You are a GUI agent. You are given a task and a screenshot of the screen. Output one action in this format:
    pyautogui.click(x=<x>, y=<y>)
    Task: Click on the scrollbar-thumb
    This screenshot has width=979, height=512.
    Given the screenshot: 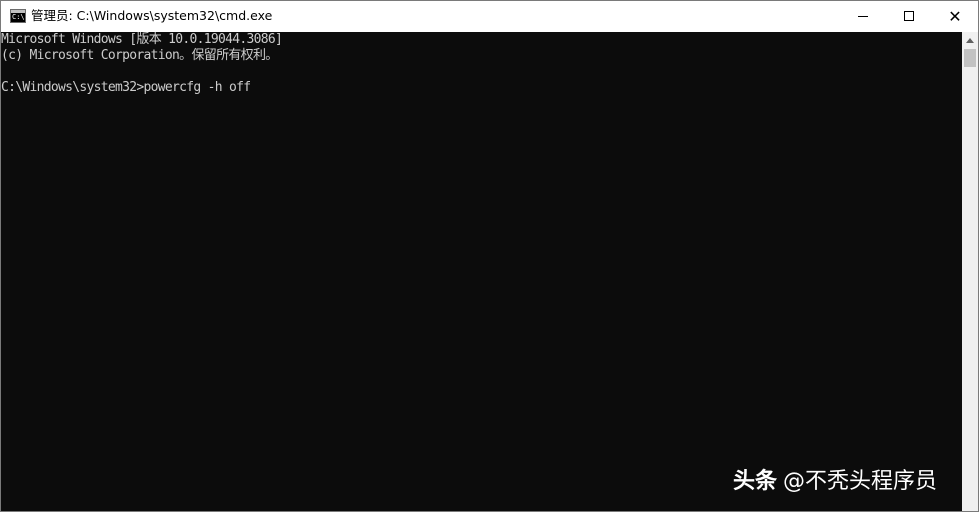 What is the action you would take?
    pyautogui.click(x=970, y=58)
    